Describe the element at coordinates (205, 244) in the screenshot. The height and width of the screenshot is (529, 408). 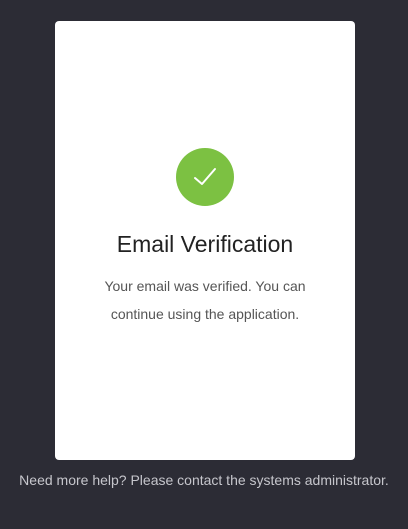
I see `page-title: Email Verification` at that location.